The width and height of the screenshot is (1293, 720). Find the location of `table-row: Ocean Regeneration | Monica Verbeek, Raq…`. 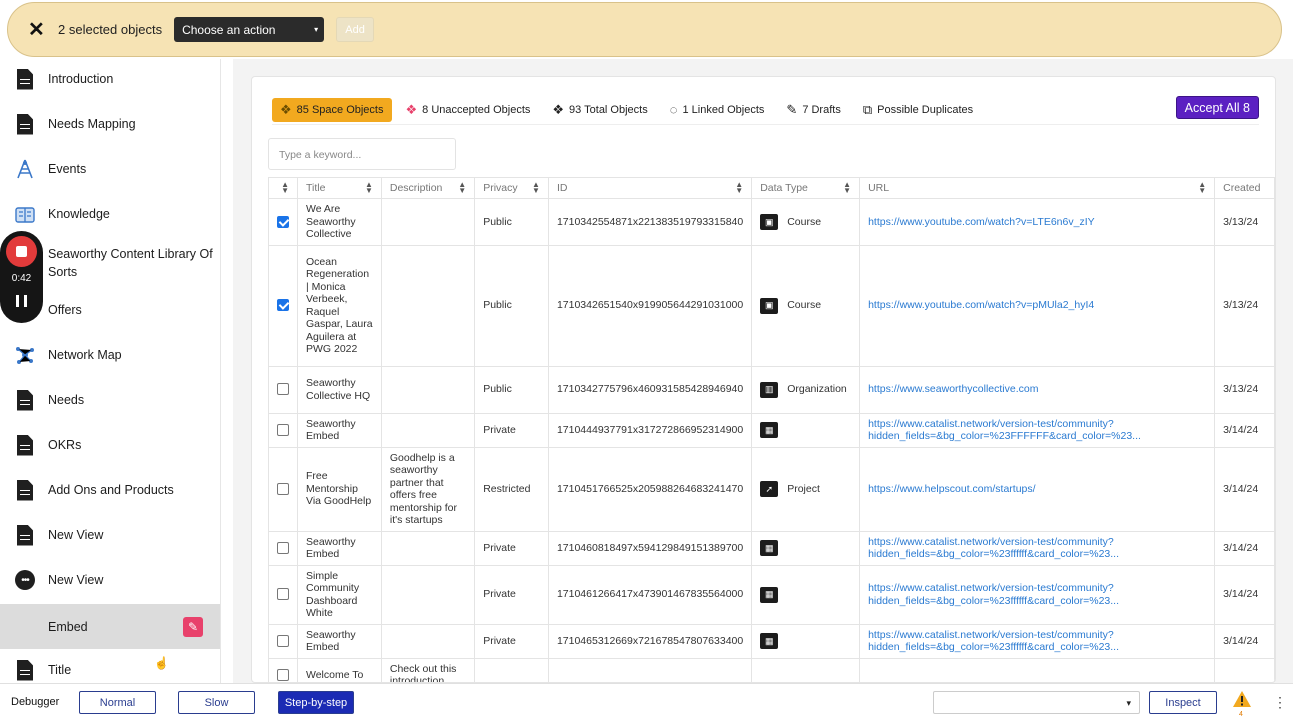

table-row: Ocean Regeneration | Monica Verbeek, Raq… is located at coordinates (771, 305).